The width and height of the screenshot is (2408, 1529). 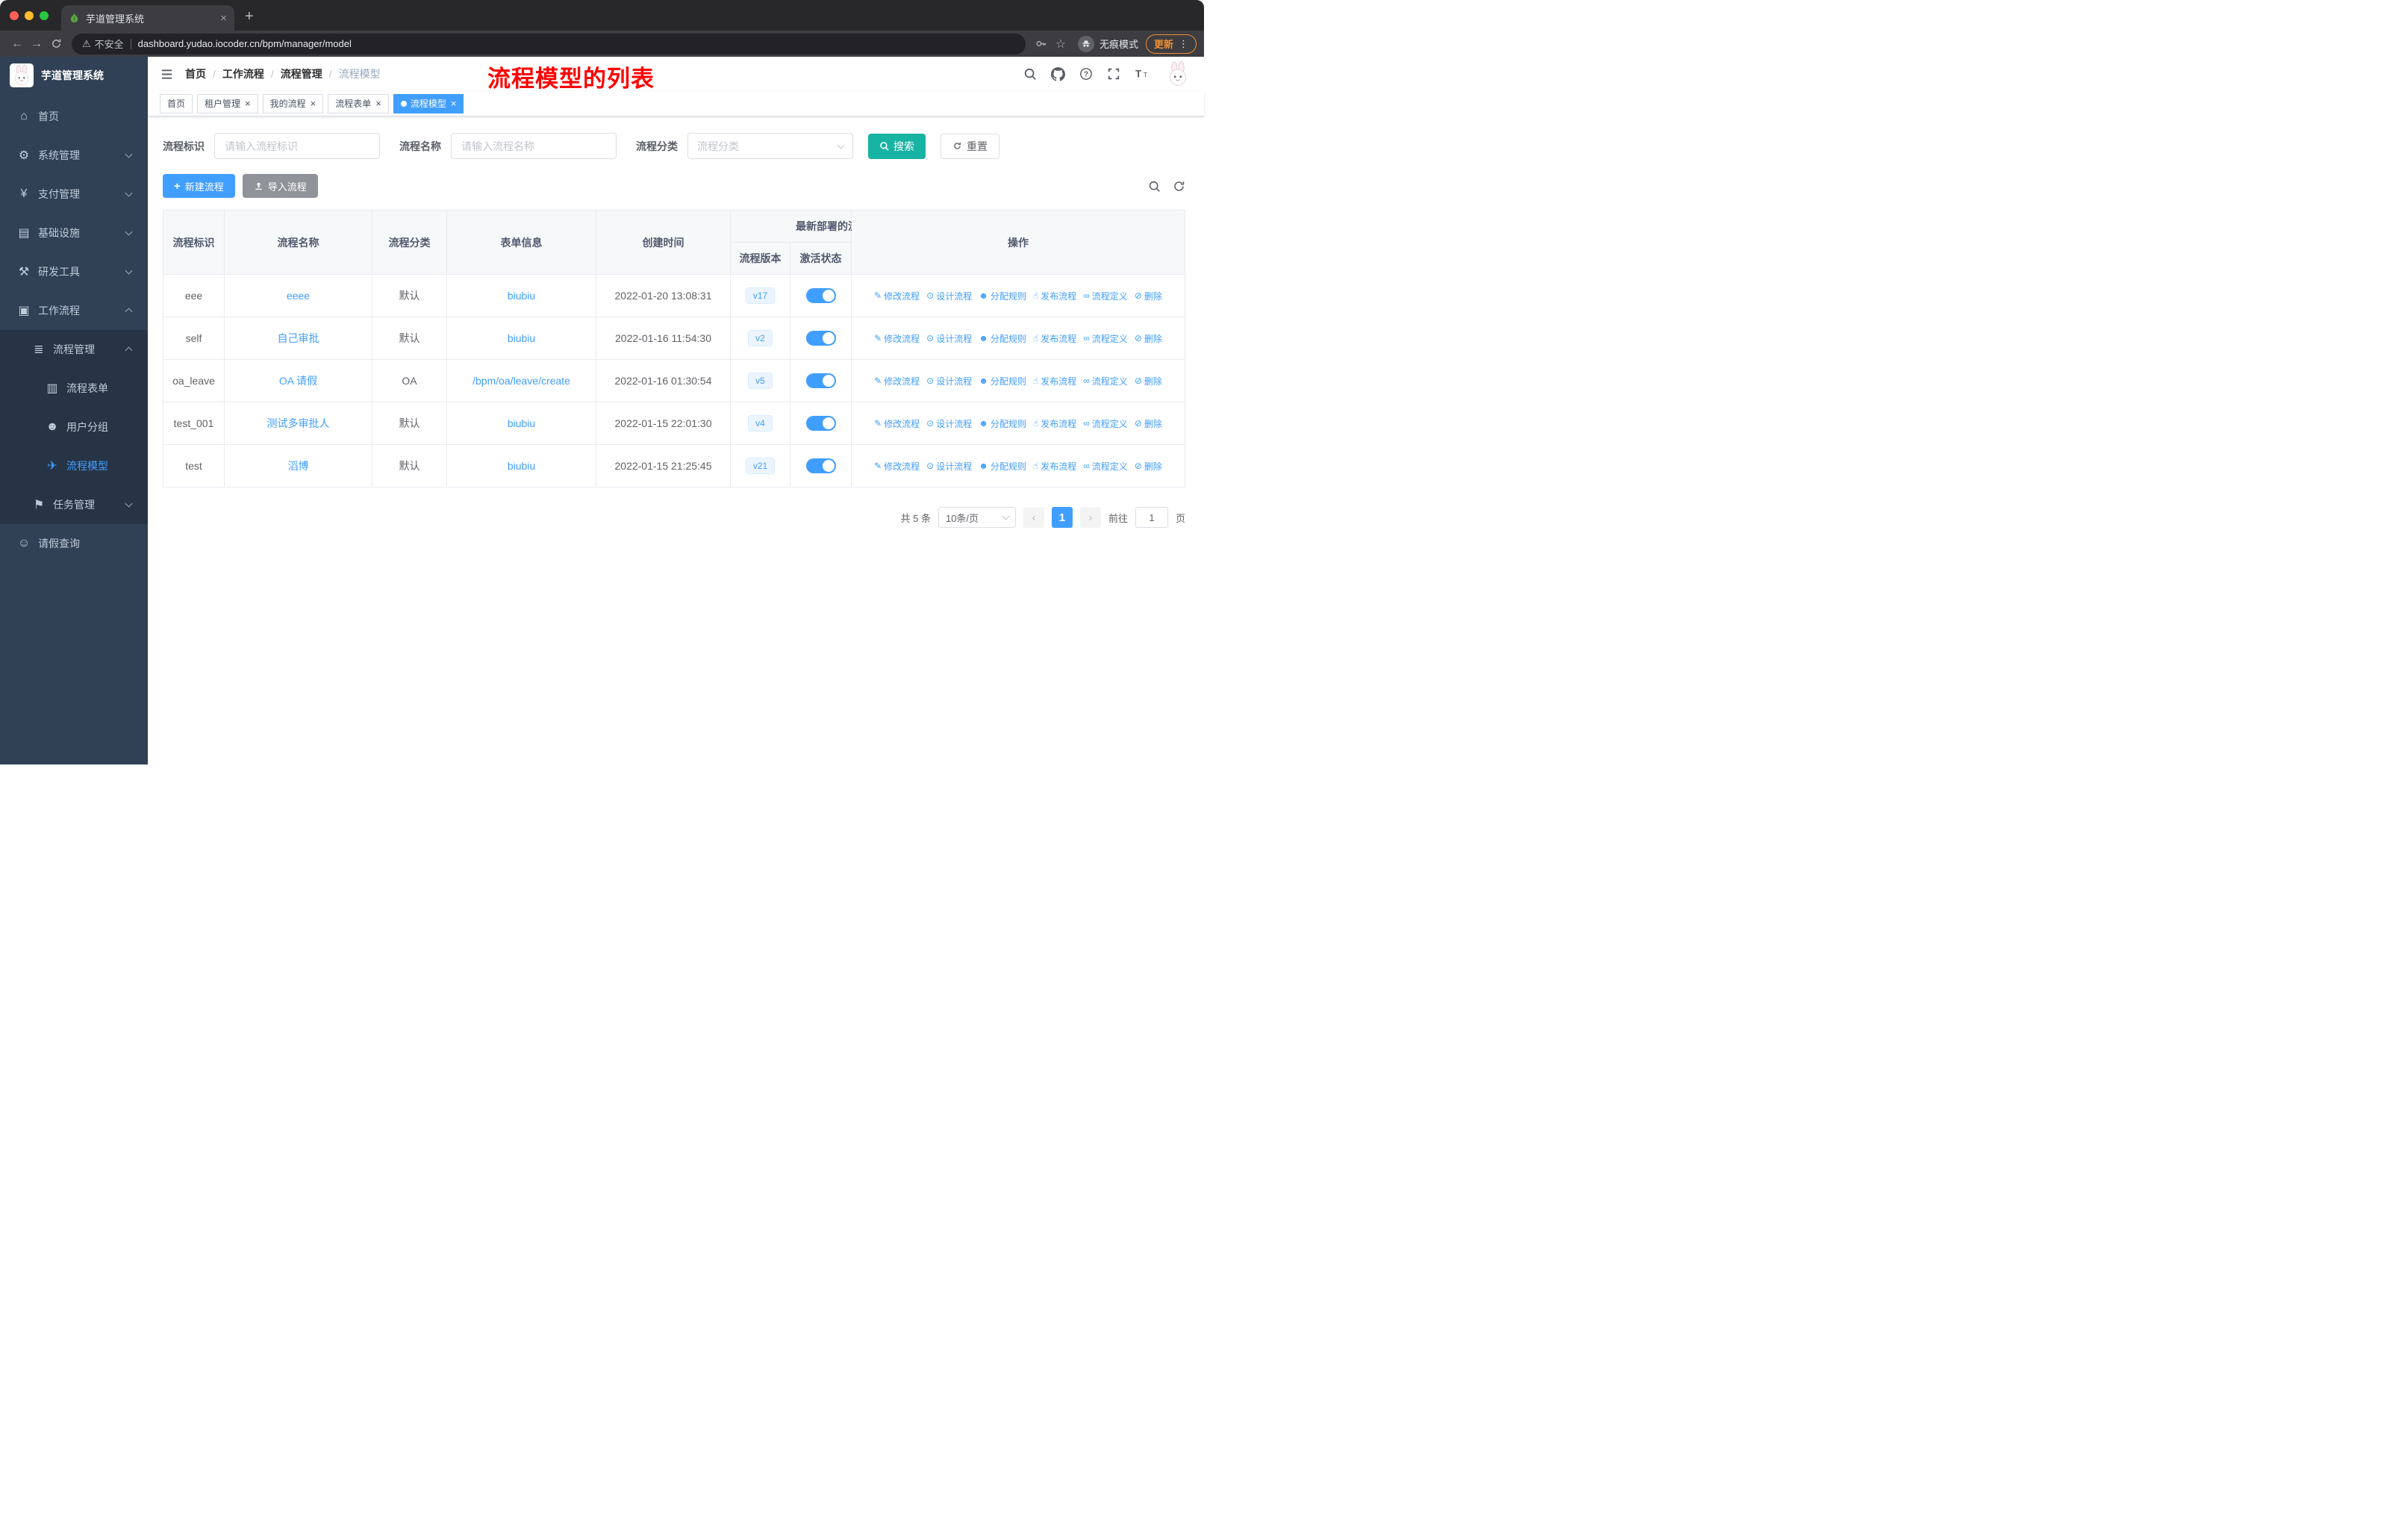 What do you see at coordinates (977, 517) in the screenshot?
I see `page-size-select: 10条/页` at bounding box center [977, 517].